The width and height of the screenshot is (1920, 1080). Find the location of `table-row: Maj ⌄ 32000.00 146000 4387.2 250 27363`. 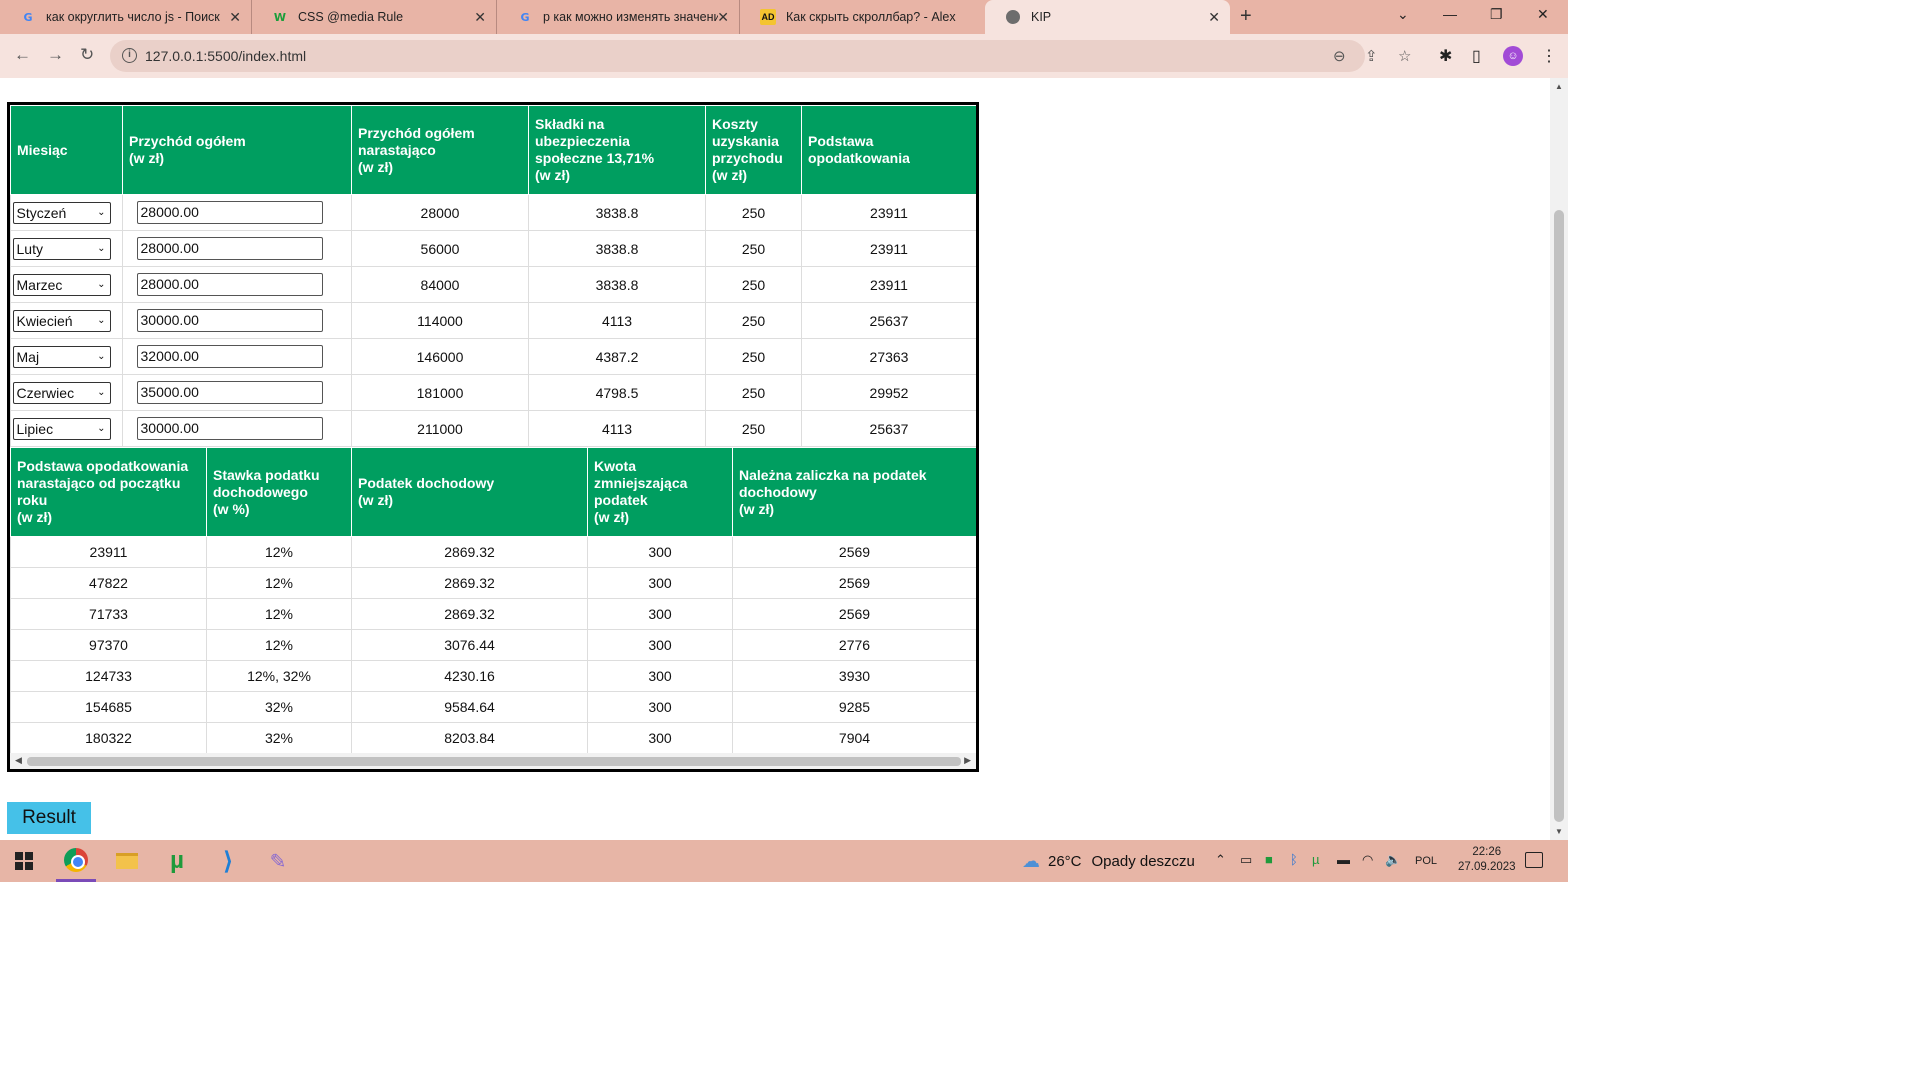

table-row: Maj ⌄ 32000.00 146000 4387.2 250 27363 is located at coordinates (493, 356).